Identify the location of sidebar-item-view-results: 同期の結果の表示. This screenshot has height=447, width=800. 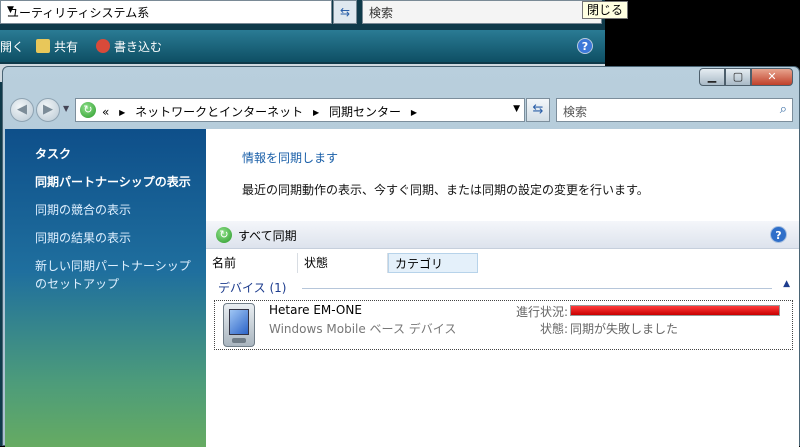
(83, 238).